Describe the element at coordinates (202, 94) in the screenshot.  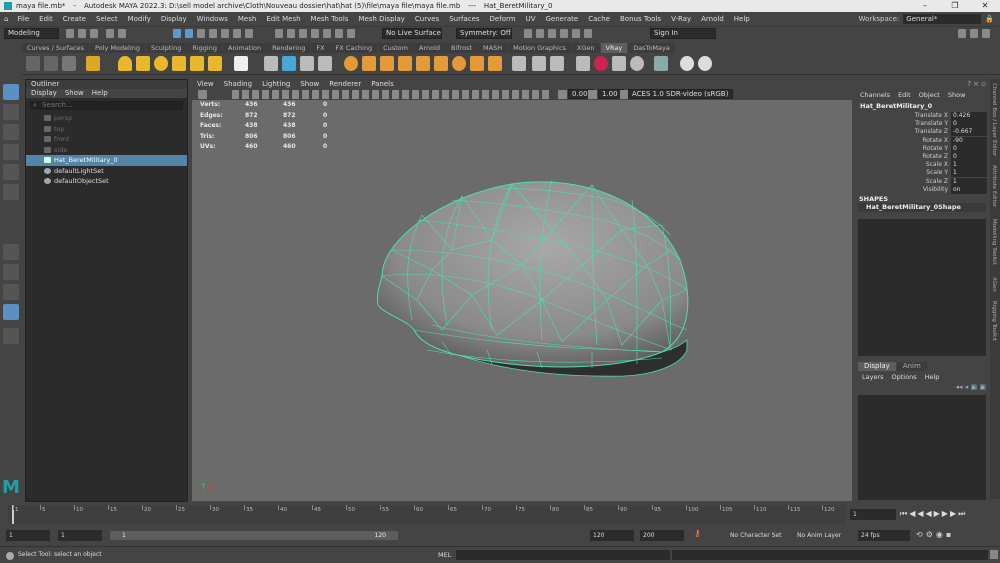
I see `camera-select-icon` at that location.